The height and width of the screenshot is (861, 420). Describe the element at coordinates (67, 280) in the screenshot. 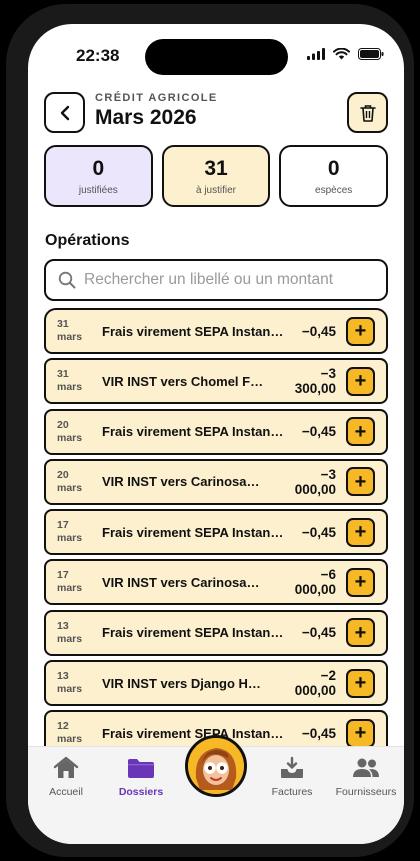

I see `search-icon` at that location.